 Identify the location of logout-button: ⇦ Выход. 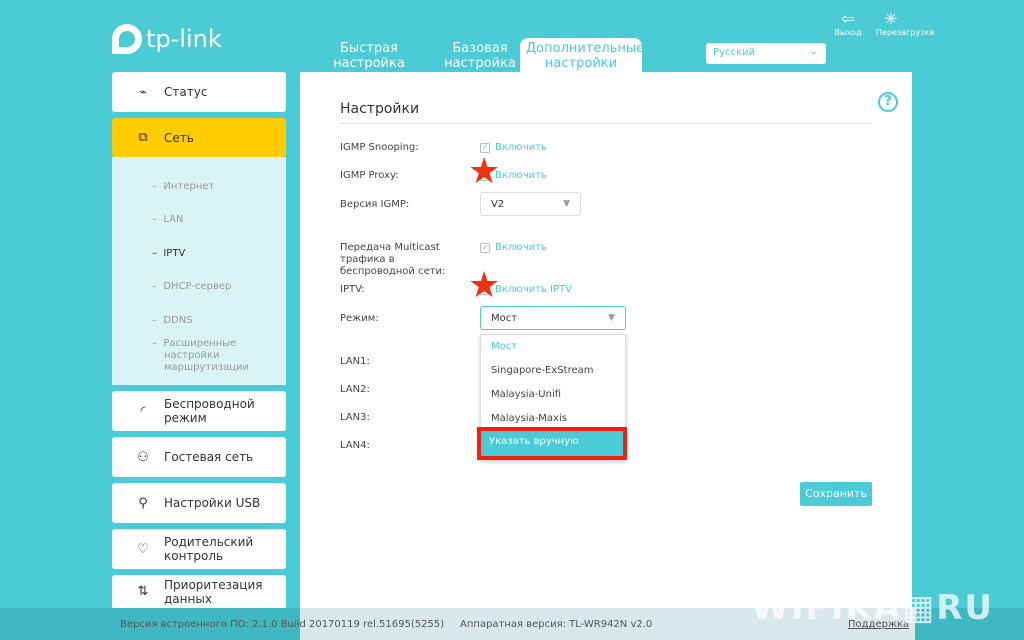
(848, 23).